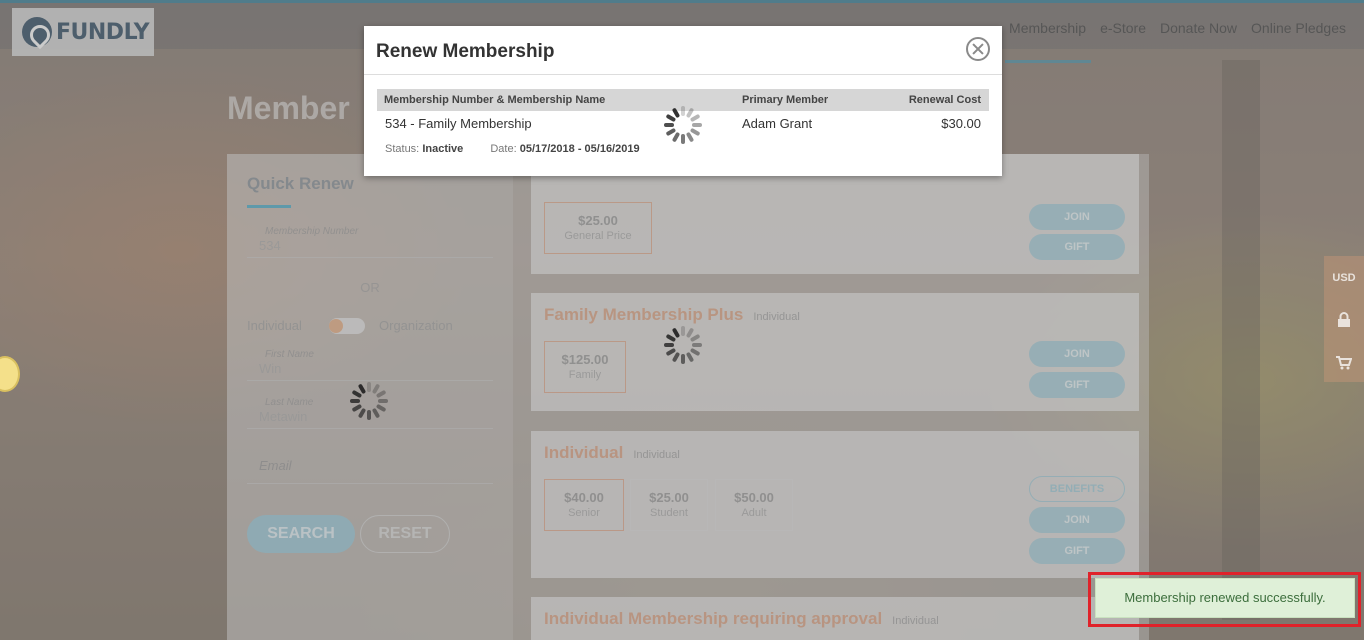  What do you see at coordinates (443, 149) in the screenshot?
I see `status-value: Inactive` at bounding box center [443, 149].